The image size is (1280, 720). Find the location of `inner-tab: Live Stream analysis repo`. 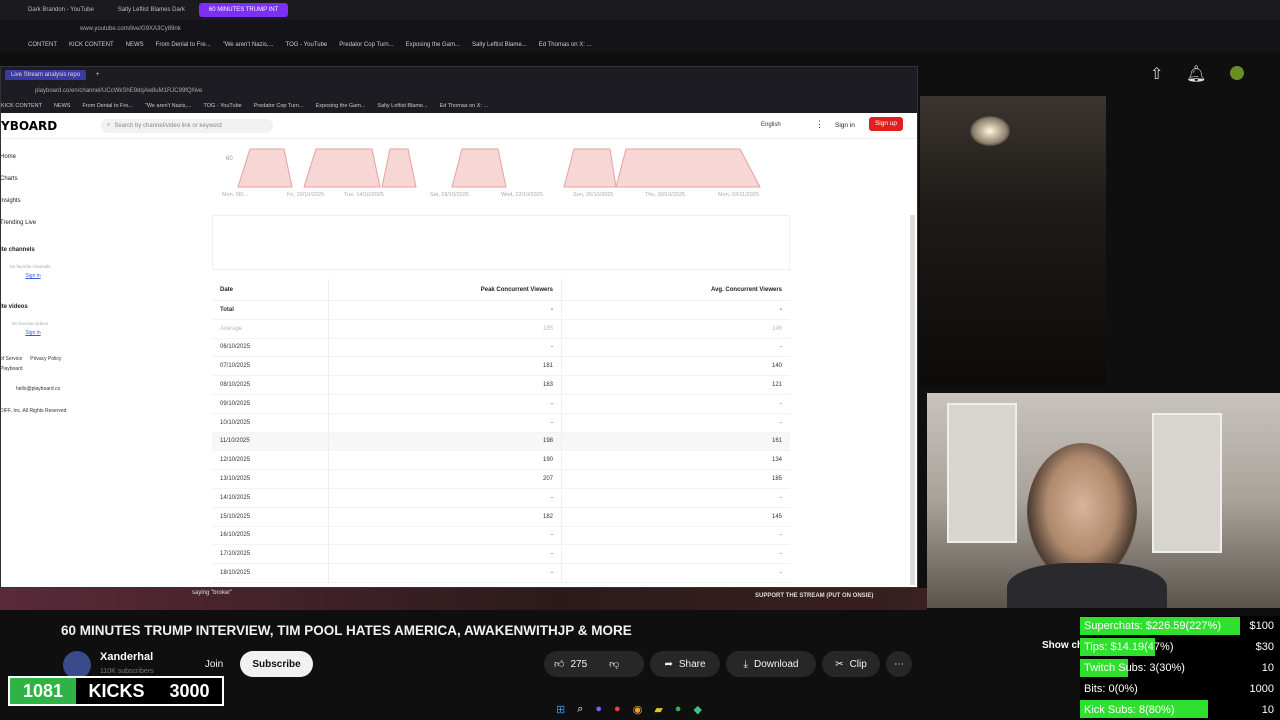

inner-tab: Live Stream analysis repo is located at coordinates (46, 75).